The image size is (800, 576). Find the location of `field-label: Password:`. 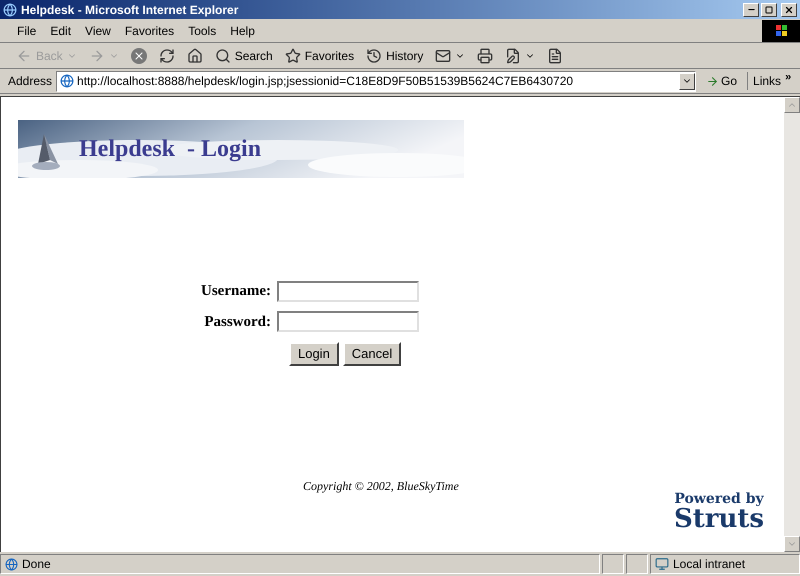

field-label: Password: is located at coordinates (237, 322).